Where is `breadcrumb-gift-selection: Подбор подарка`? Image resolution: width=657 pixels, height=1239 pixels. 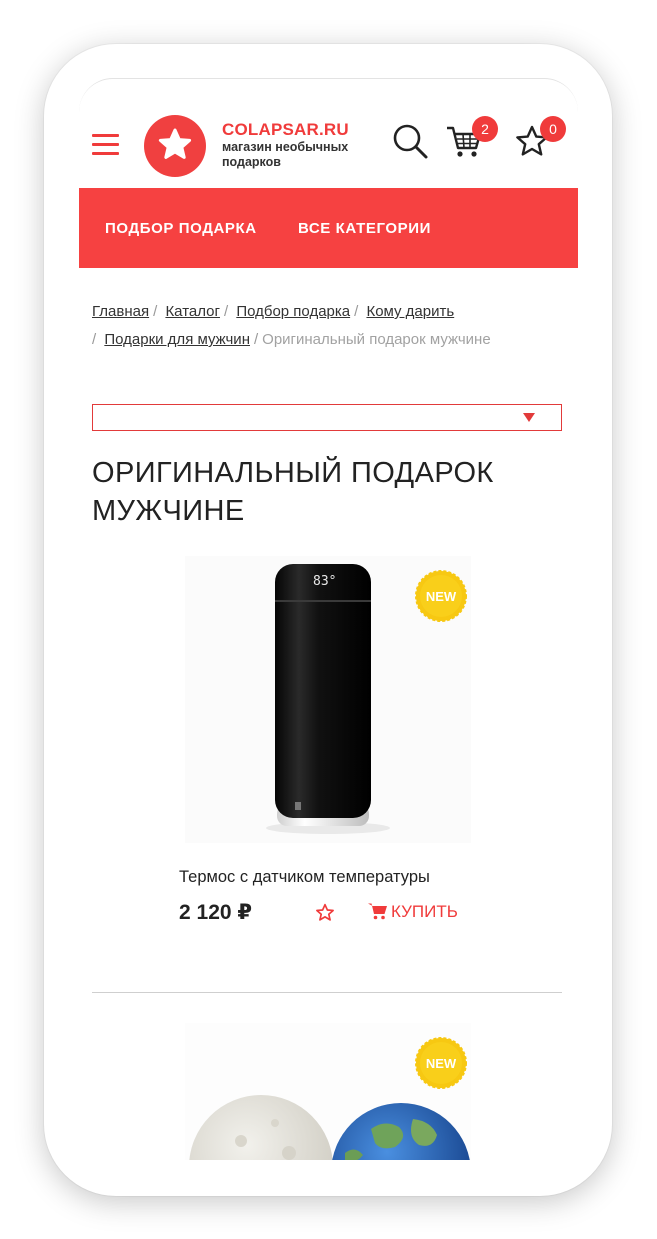 breadcrumb-gift-selection: Подбор подарка is located at coordinates (293, 311).